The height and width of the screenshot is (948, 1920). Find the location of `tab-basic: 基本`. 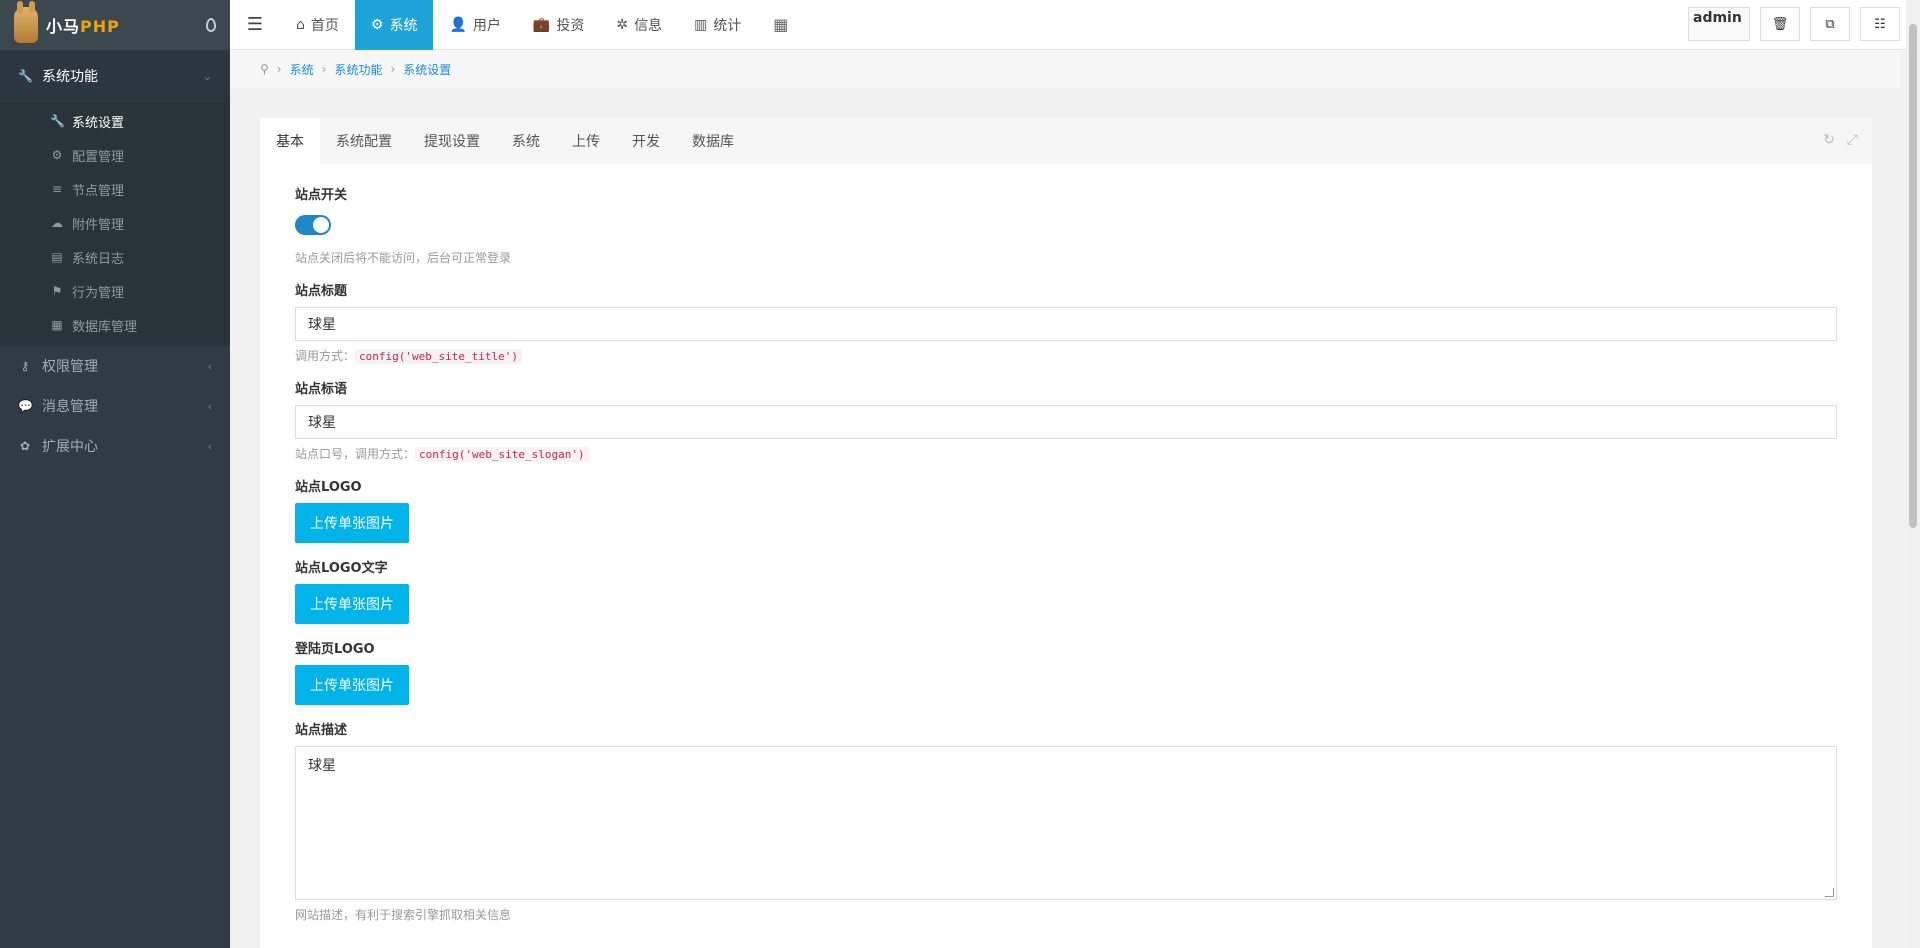

tab-basic: 基本 is located at coordinates (290, 141).